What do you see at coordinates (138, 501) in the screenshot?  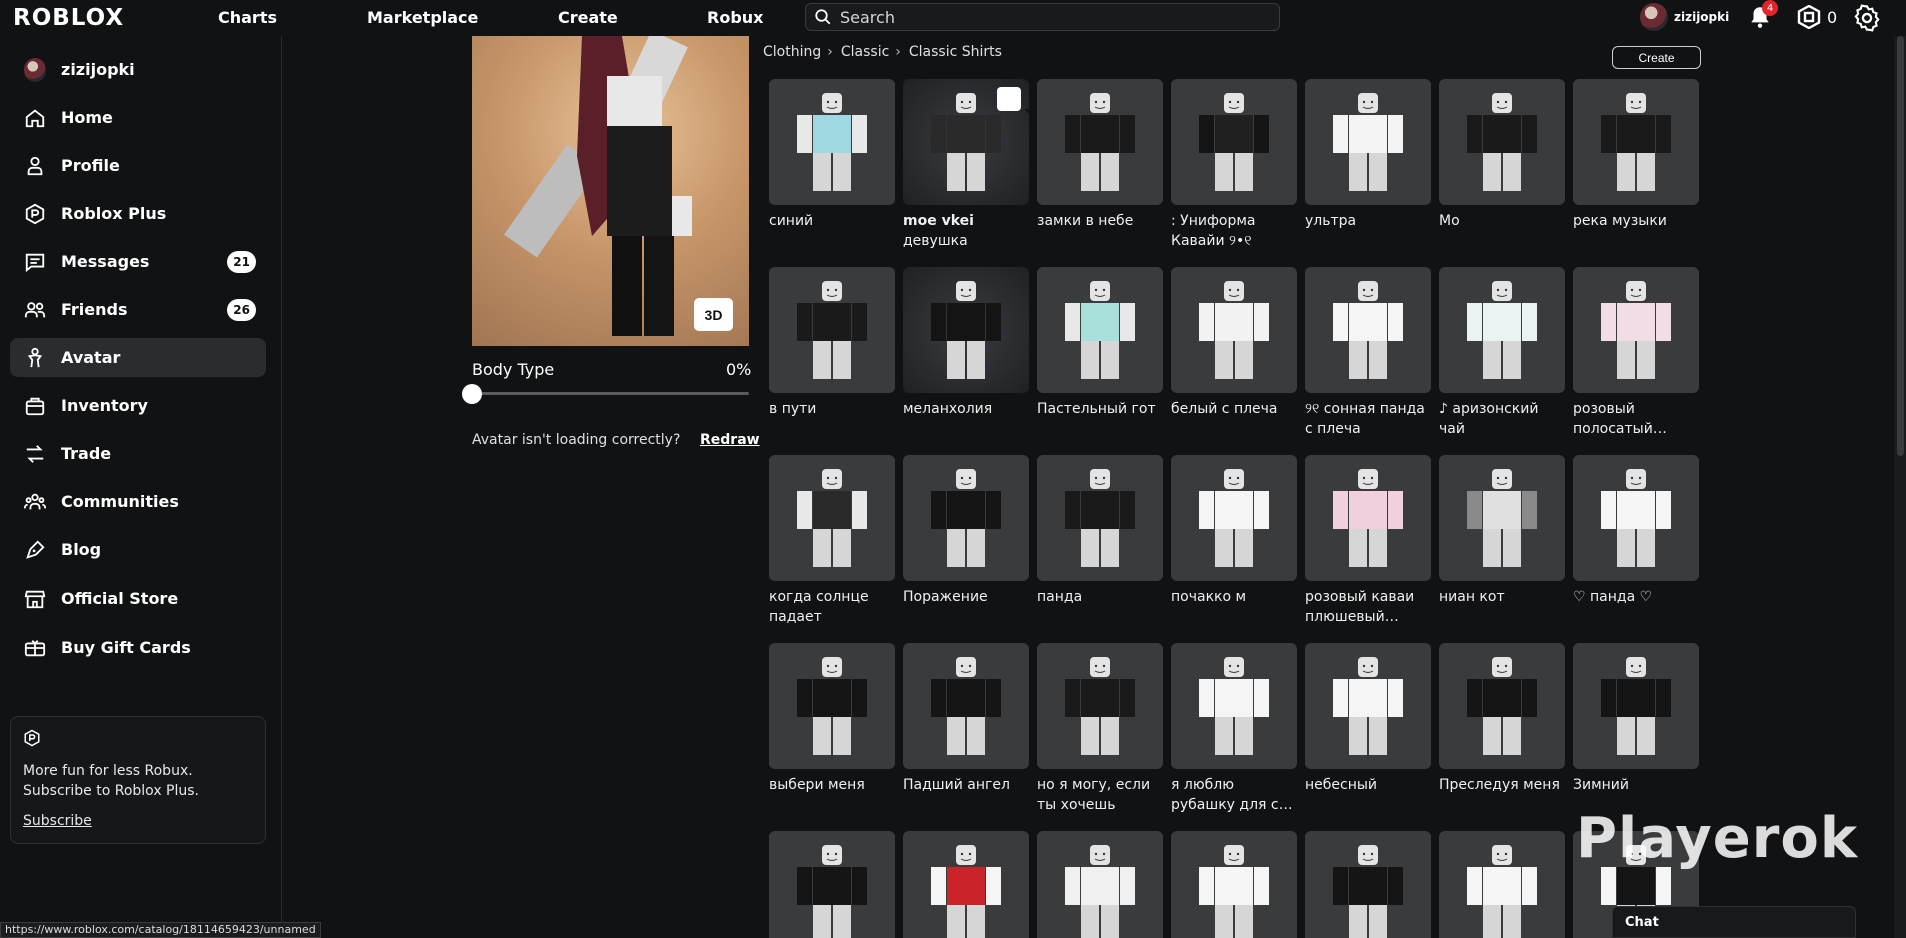 I see `sidebar-item-communities: Communities` at bounding box center [138, 501].